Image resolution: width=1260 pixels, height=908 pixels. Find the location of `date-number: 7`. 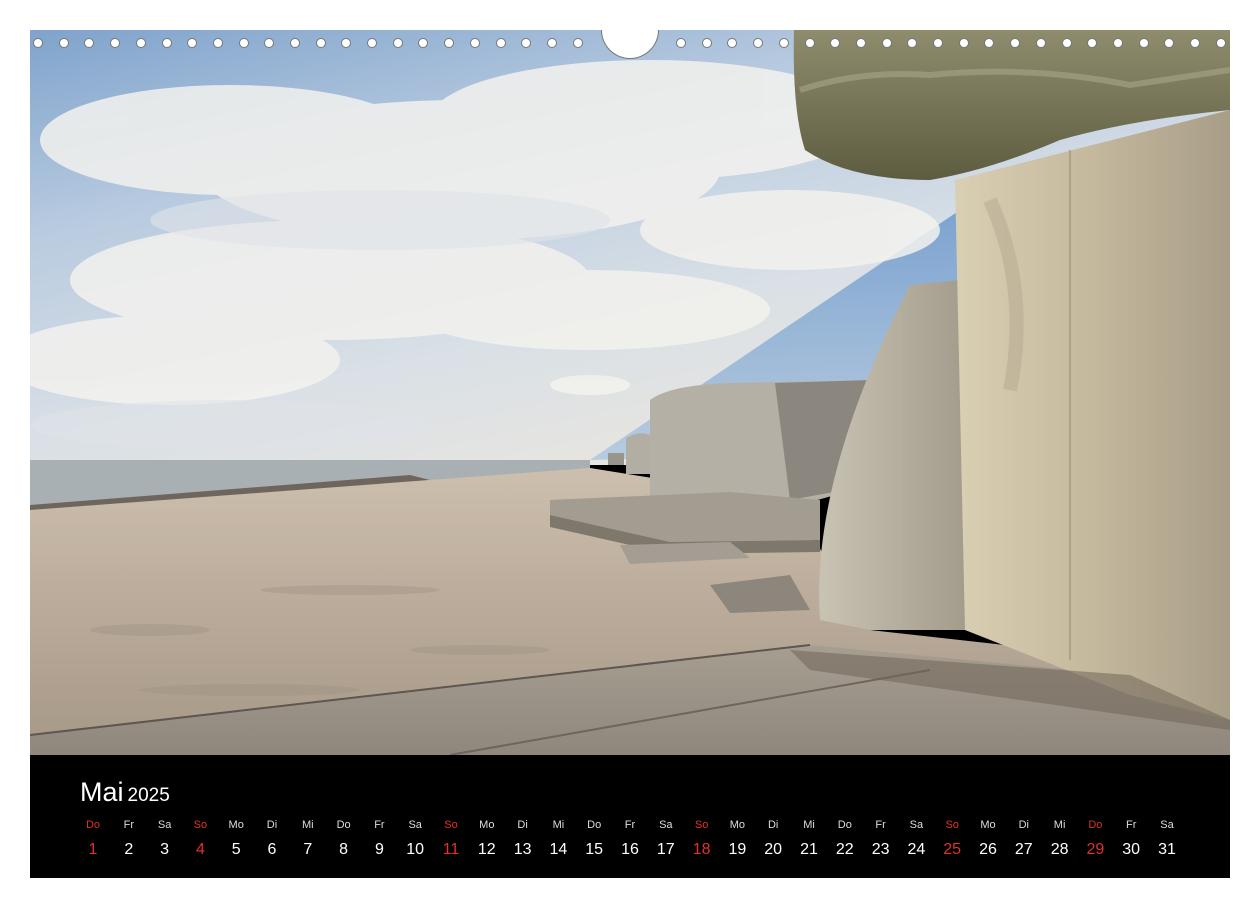

date-number: 7 is located at coordinates (308, 849).